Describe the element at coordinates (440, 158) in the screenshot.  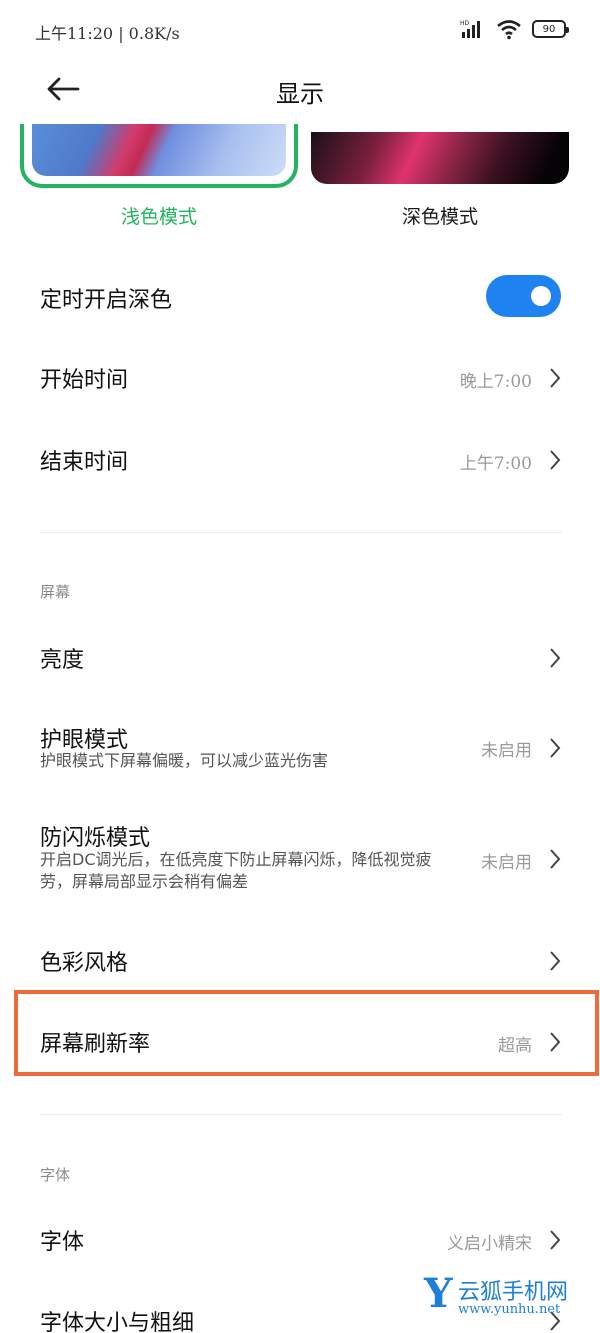
I see `dark-mode-preview` at that location.